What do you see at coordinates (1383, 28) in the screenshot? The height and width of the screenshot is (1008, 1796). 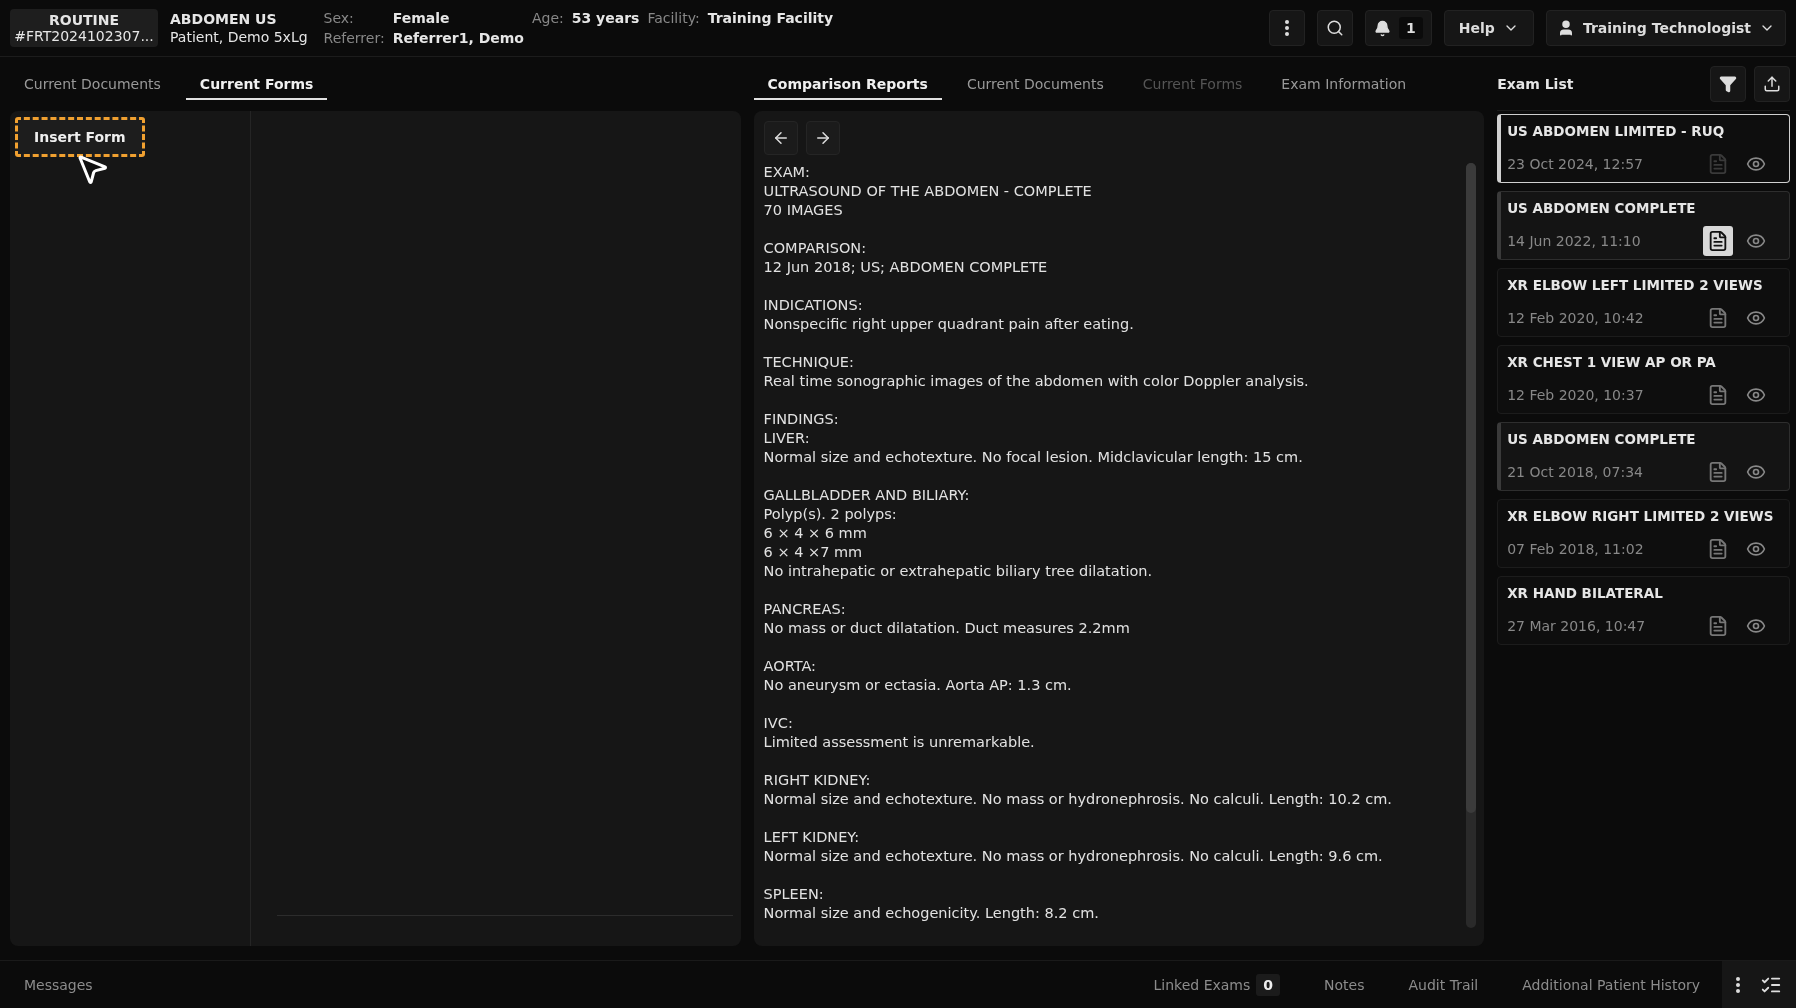 I see `bell-icon` at bounding box center [1383, 28].